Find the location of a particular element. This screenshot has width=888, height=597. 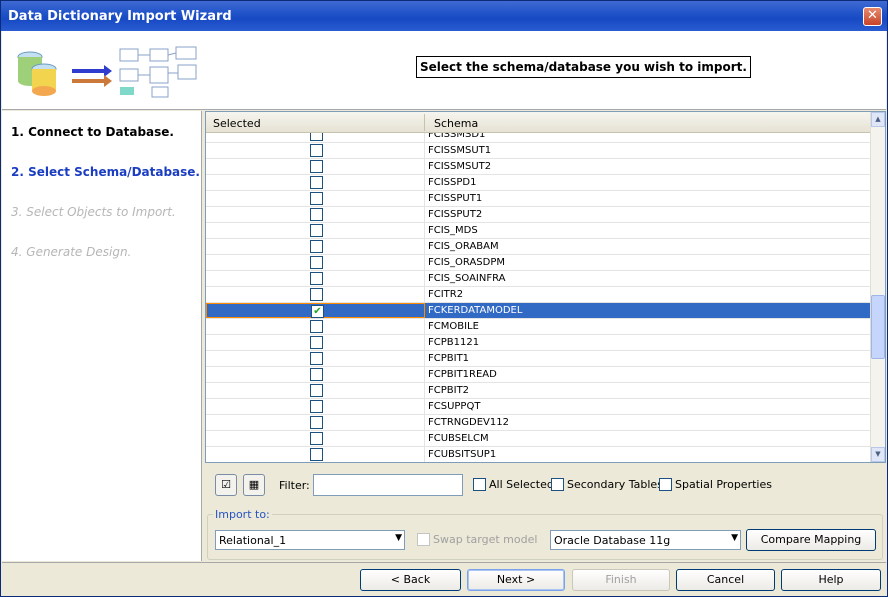

table-row: FCISSMSD1 is located at coordinates (538, 138).